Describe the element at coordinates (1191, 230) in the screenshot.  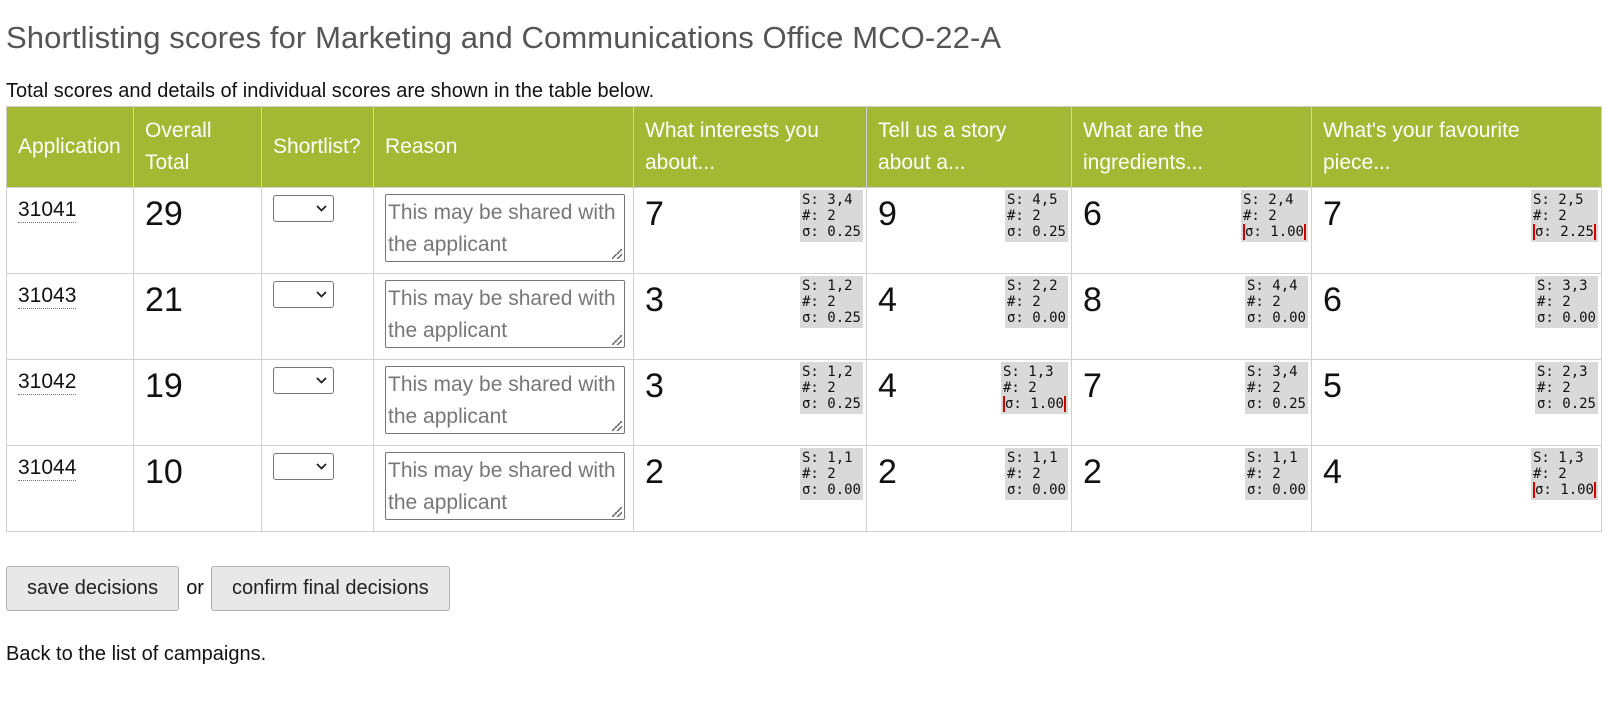
I see `question-3-score-cell: 6 S: 2,4 #: 2 σ: 1.00` at that location.